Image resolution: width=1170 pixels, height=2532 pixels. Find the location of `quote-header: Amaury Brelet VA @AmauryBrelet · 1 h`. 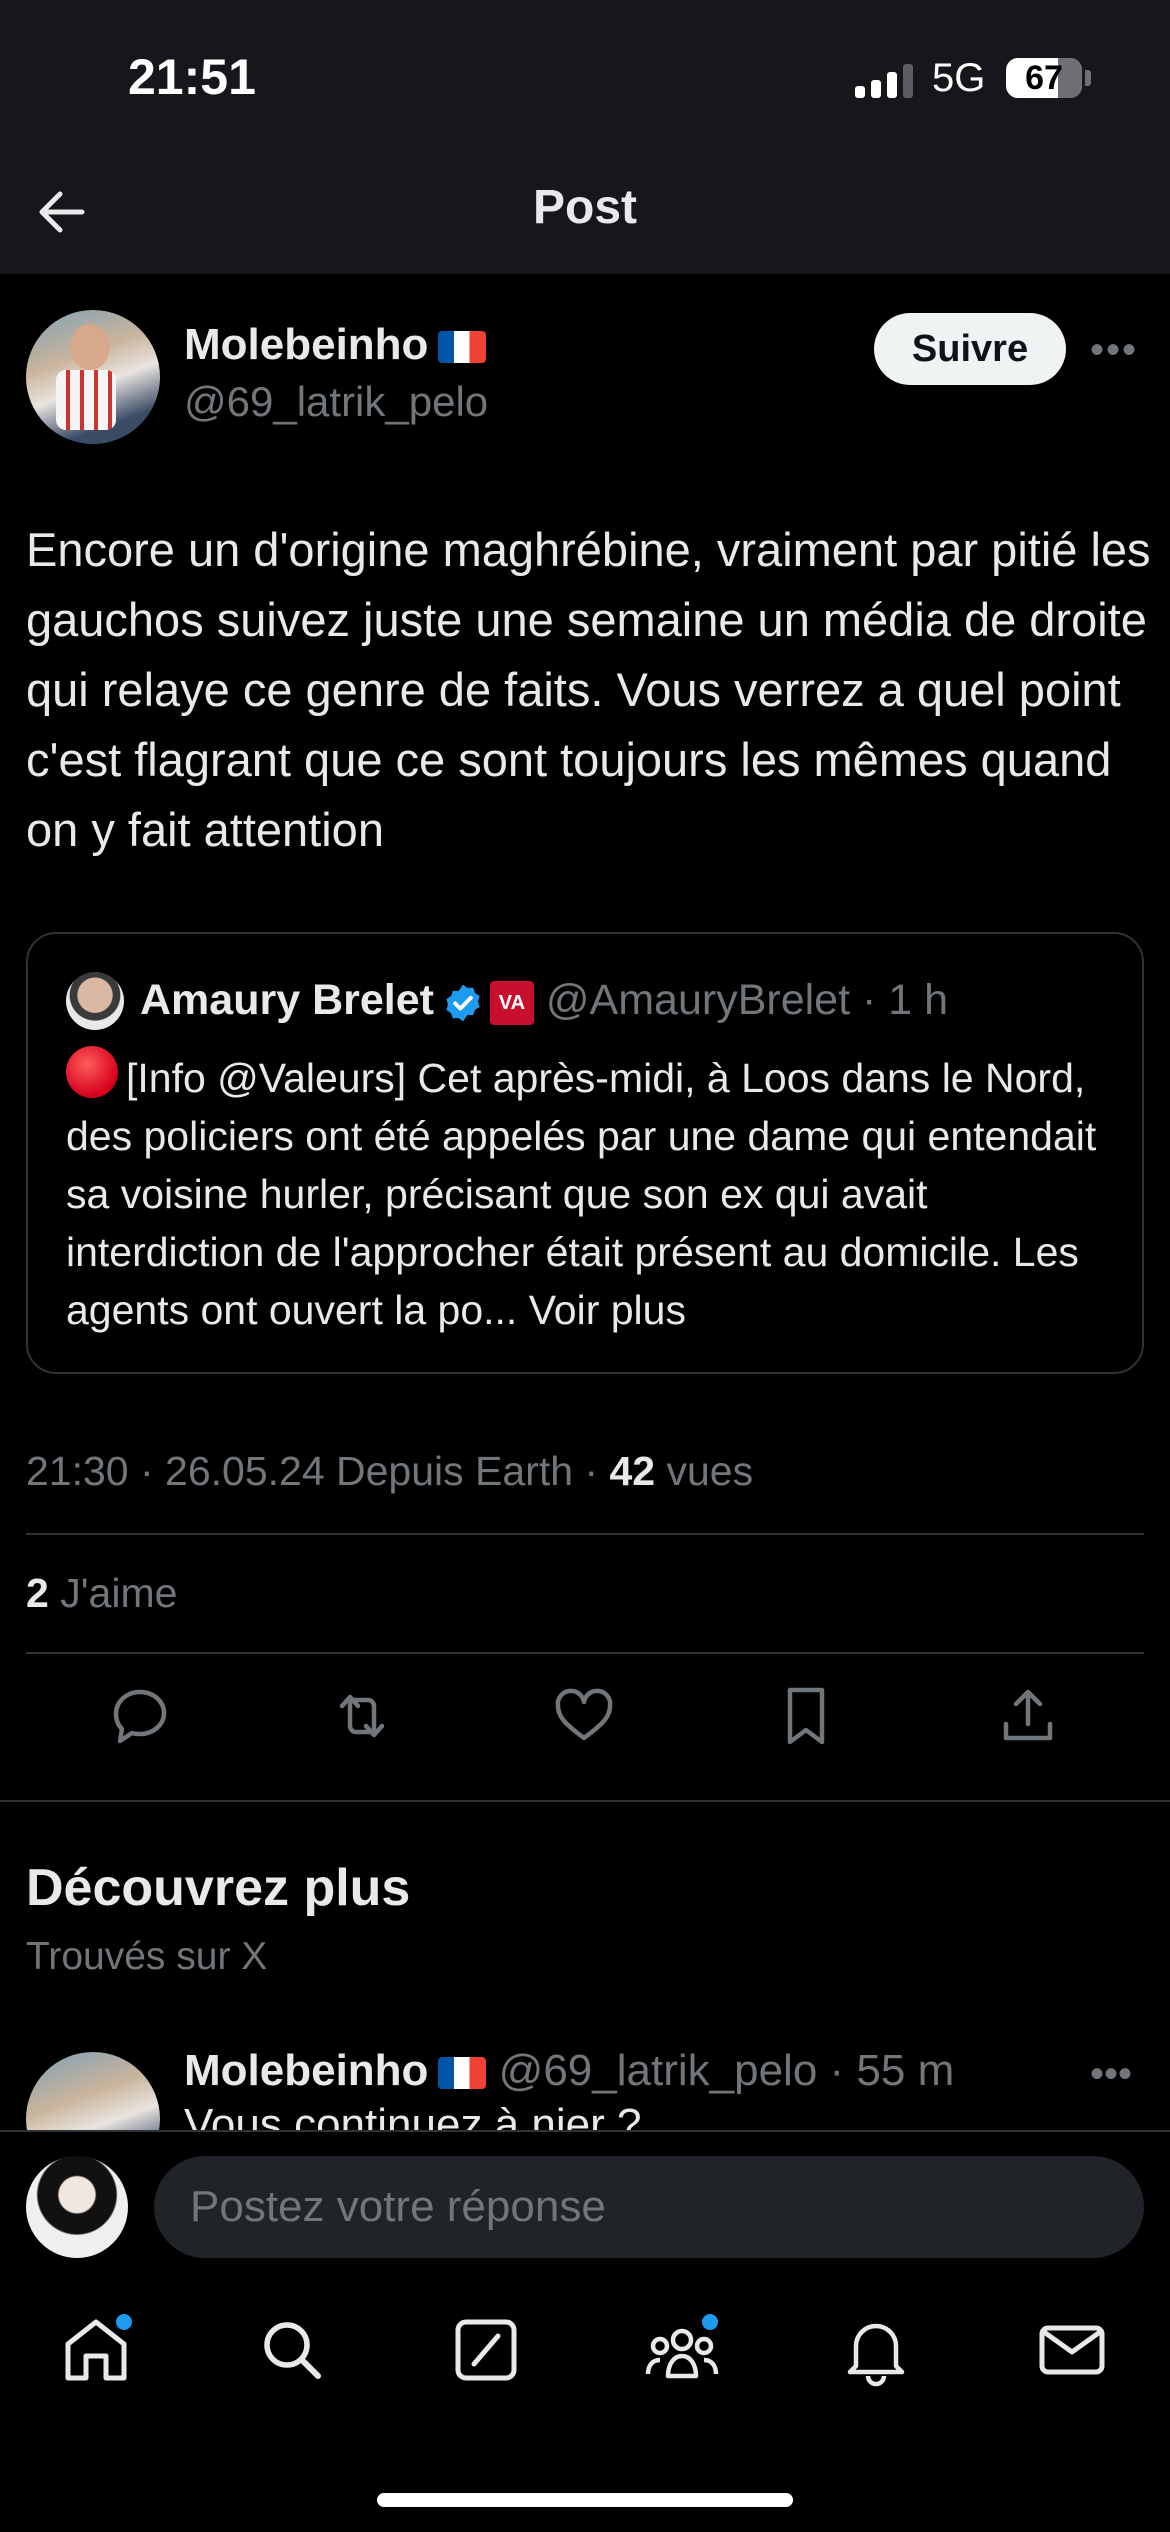

quote-header: Amaury Brelet VA @AmauryBrelet · 1 h is located at coordinates (544, 1000).